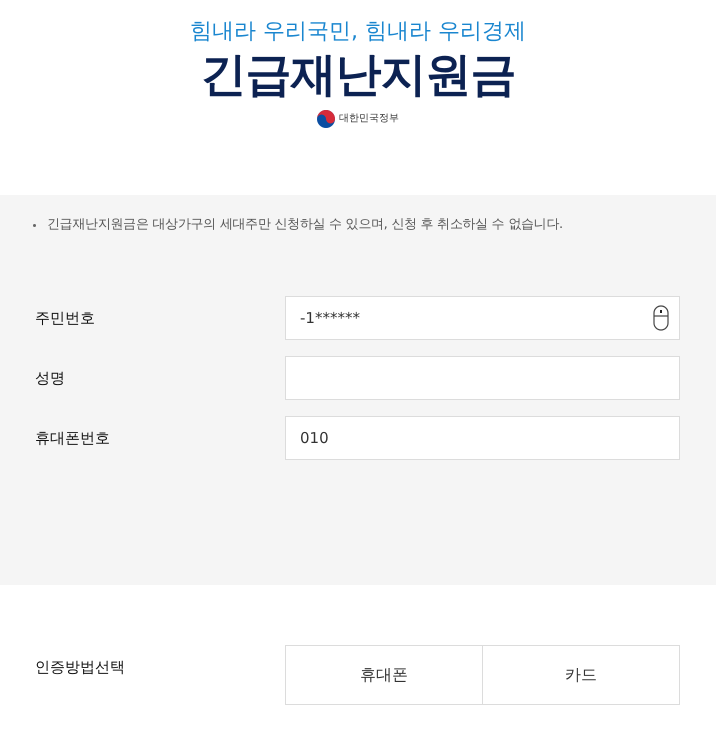 The width and height of the screenshot is (716, 741). What do you see at coordinates (369, 119) in the screenshot?
I see `government-name: 대한민국정부` at bounding box center [369, 119].